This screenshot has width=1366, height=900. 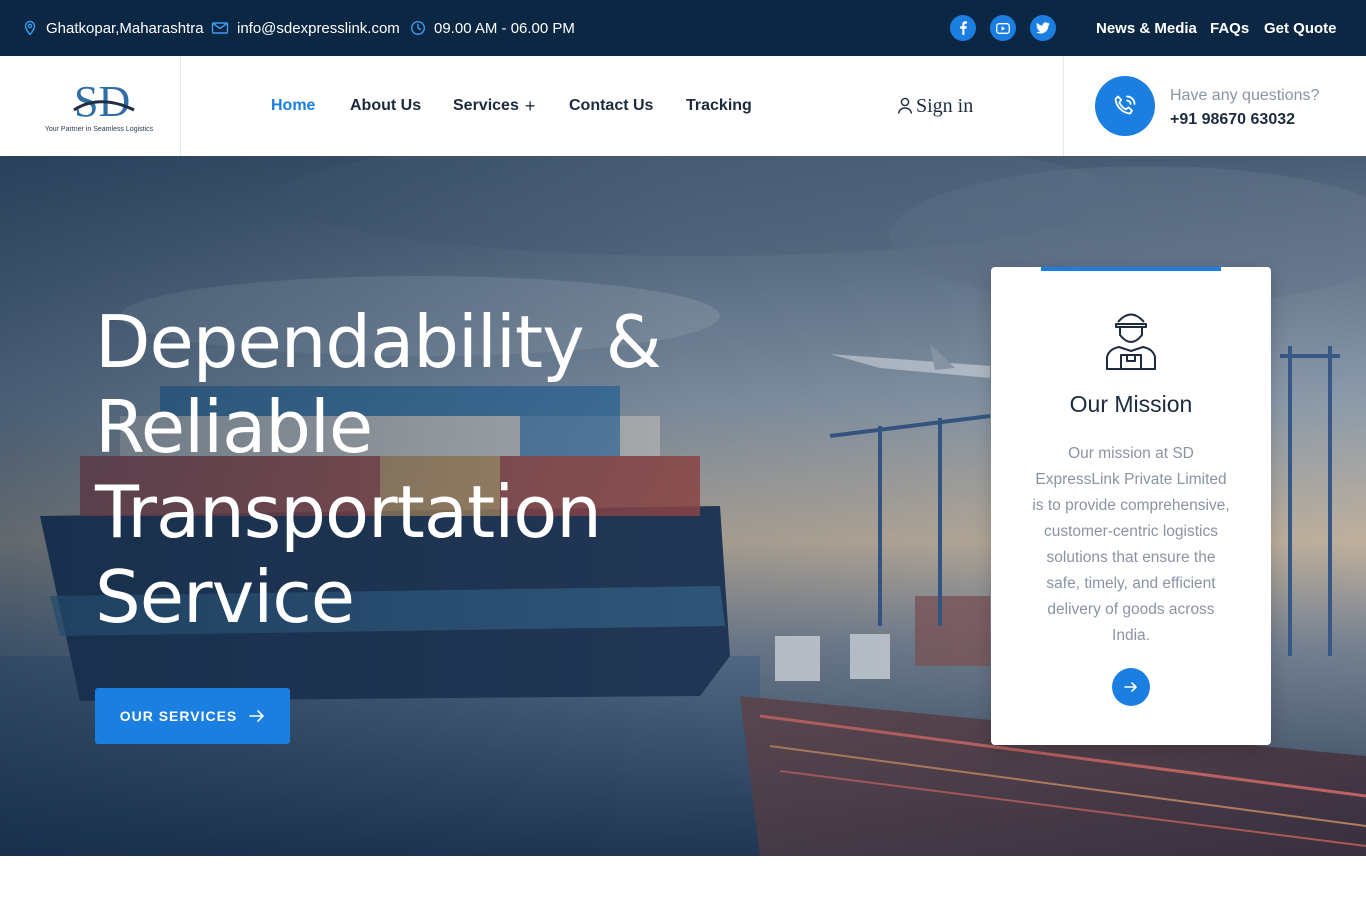 I want to click on sign-in-label: Sign in, so click(x=945, y=105).